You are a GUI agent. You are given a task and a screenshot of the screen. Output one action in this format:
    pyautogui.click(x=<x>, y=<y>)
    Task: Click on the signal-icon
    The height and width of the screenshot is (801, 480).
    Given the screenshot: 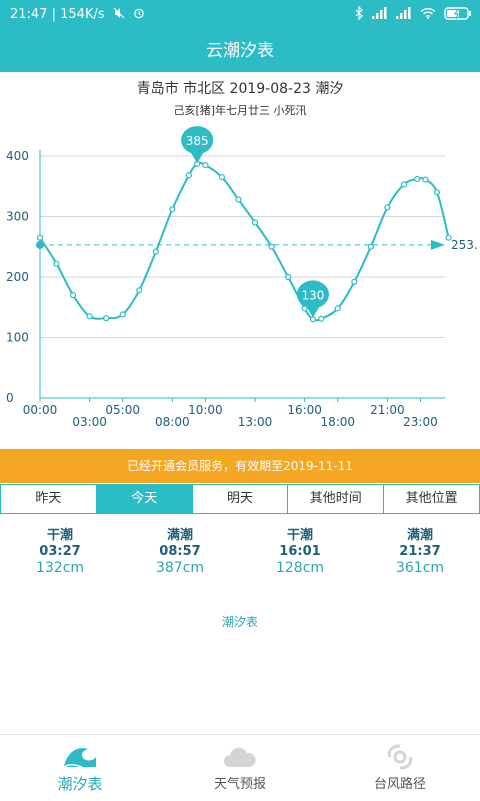 What is the action you would take?
    pyautogui.click(x=379, y=13)
    